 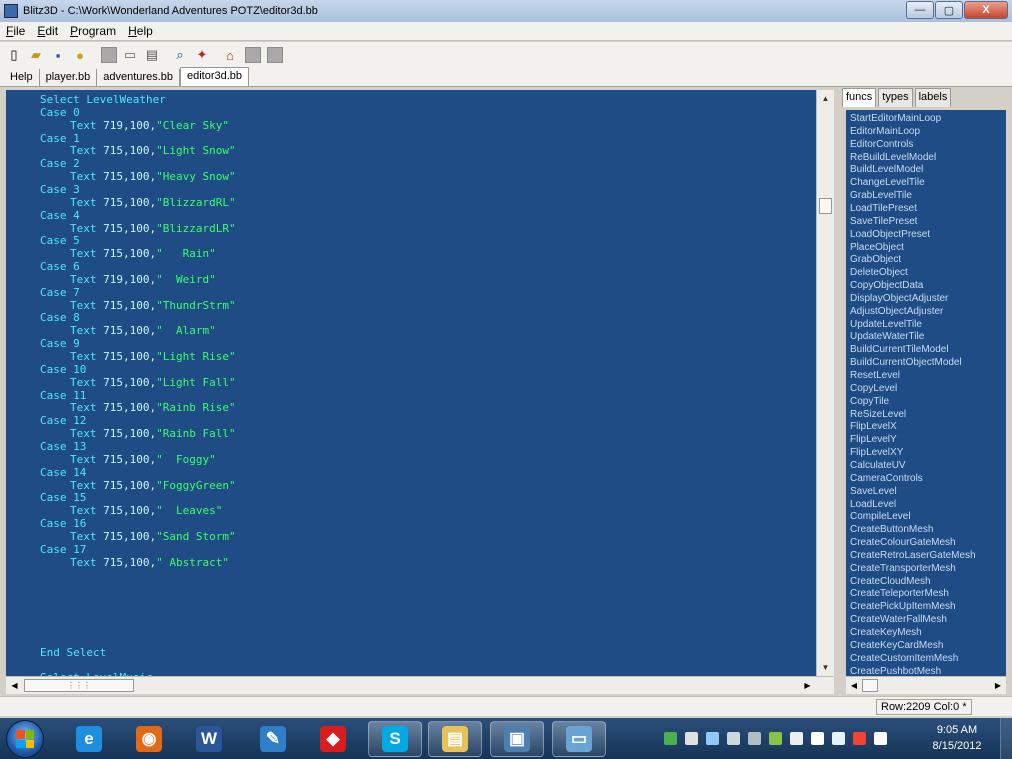 What do you see at coordinates (883, 208) in the screenshot?
I see `function-list-item: LoadTilePreset` at bounding box center [883, 208].